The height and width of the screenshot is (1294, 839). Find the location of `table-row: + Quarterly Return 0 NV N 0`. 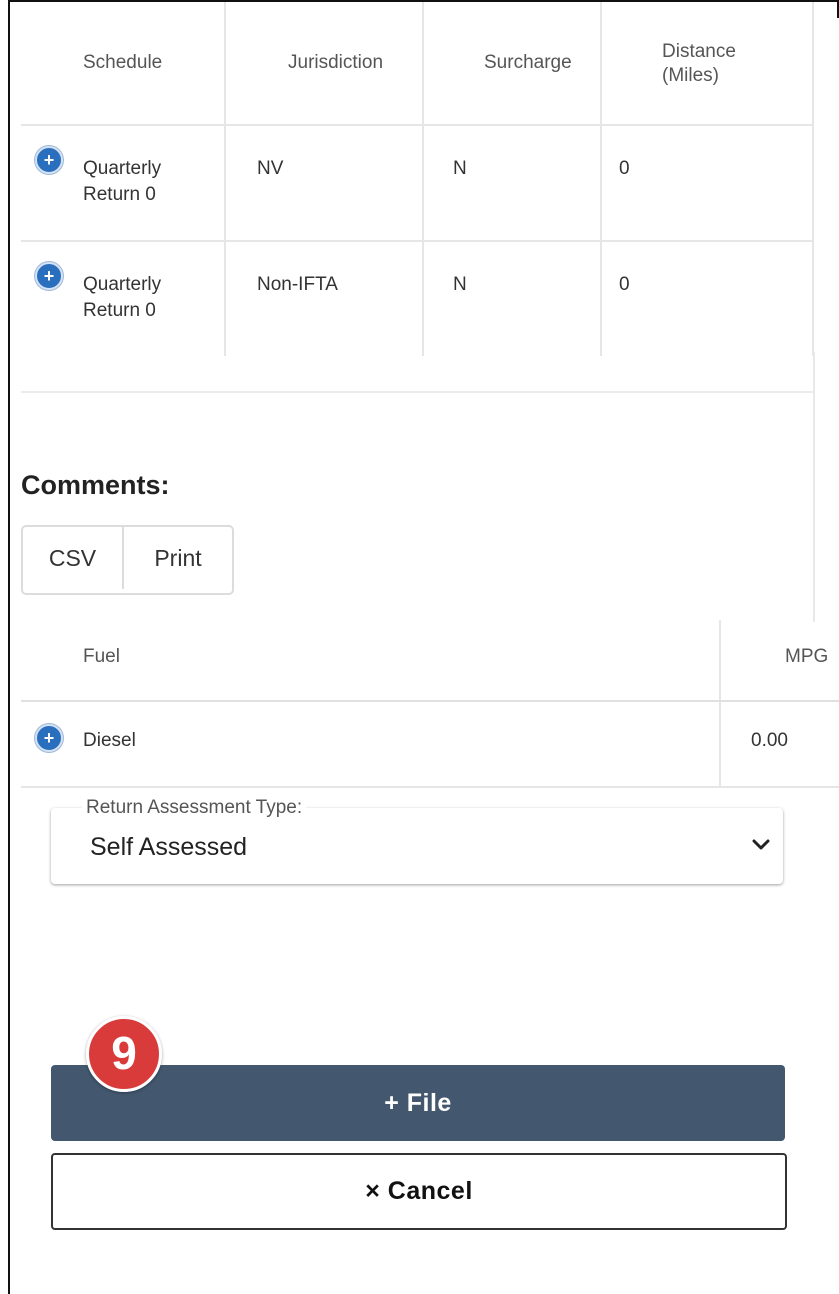

table-row: + Quarterly Return 0 NV N 0 is located at coordinates (417, 184).